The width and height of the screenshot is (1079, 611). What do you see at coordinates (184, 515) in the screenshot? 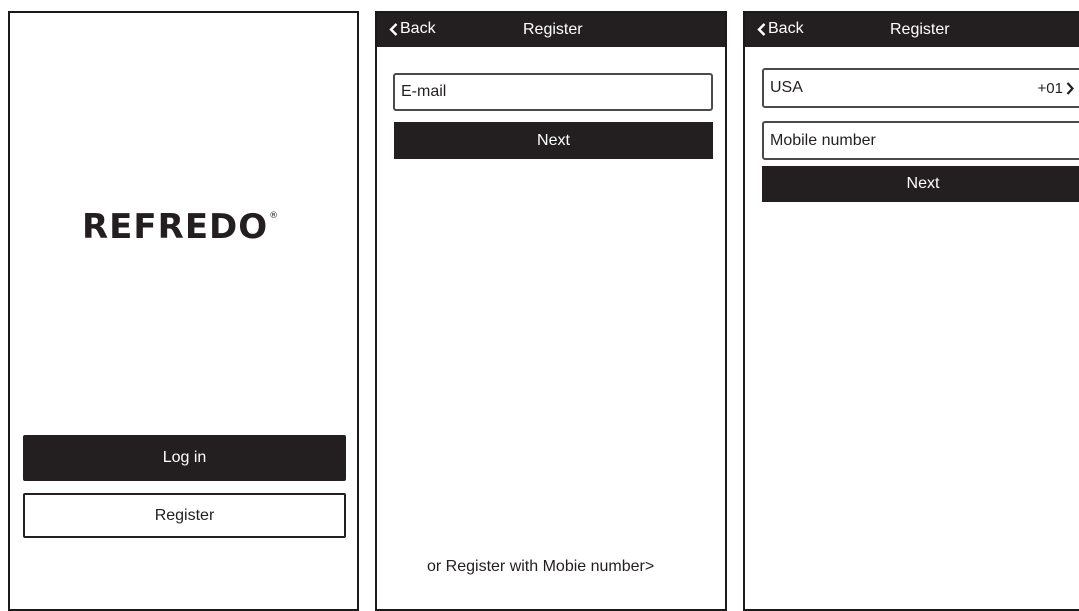
I see `register-button: Register` at bounding box center [184, 515].